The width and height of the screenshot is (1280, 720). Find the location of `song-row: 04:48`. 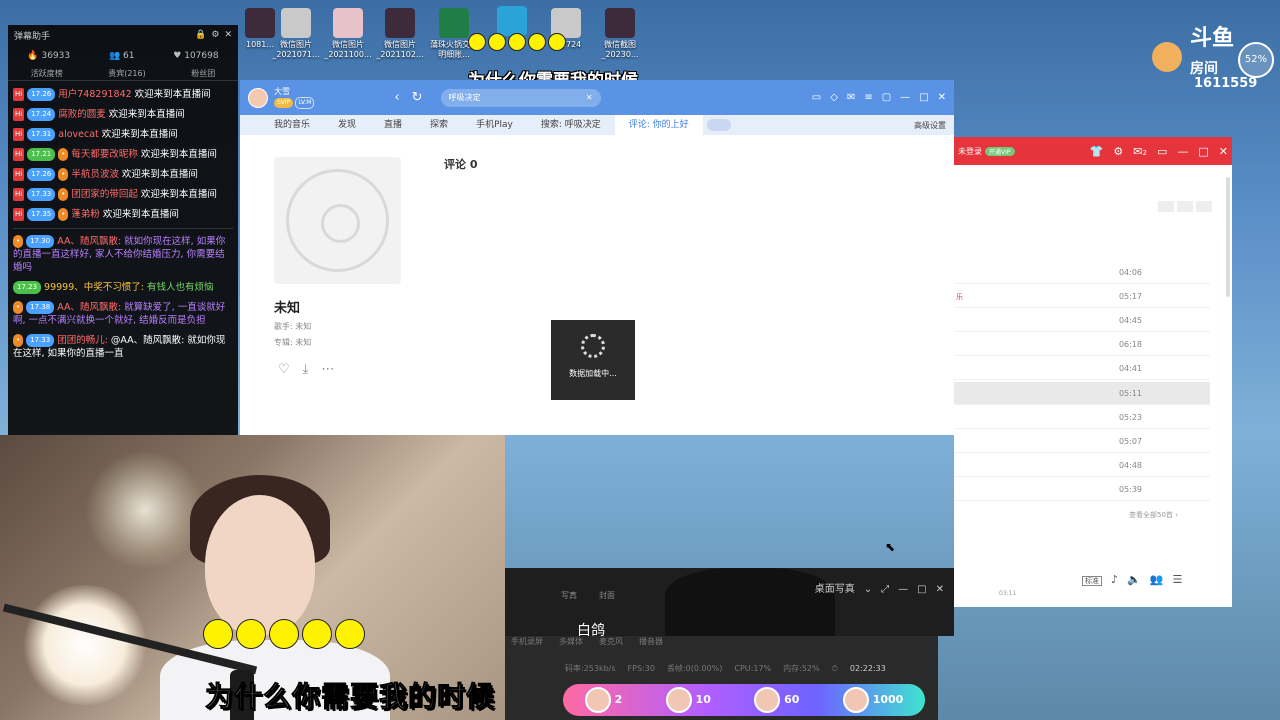

song-row: 04:48 is located at coordinates (1082, 465).